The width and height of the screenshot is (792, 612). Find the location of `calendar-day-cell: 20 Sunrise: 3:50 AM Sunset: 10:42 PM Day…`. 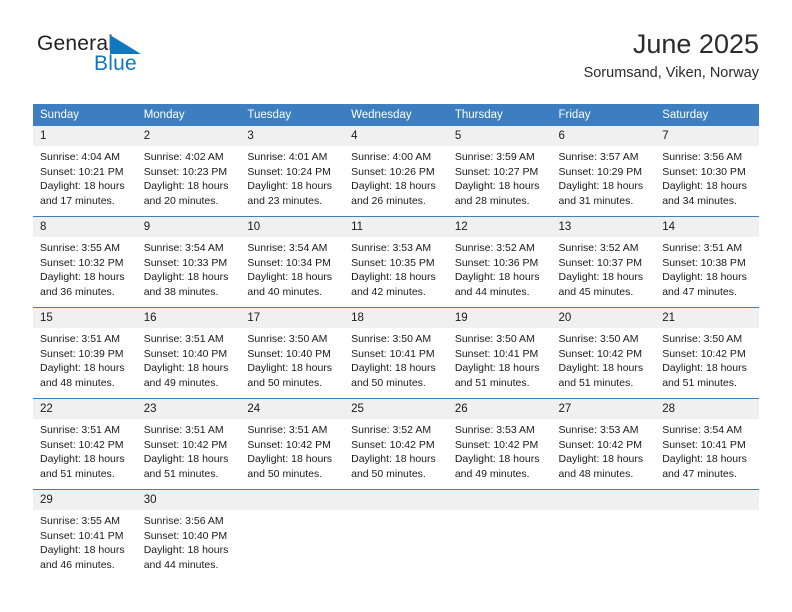

calendar-day-cell: 20 Sunrise: 3:50 AM Sunset: 10:42 PM Day… is located at coordinates (603, 353).